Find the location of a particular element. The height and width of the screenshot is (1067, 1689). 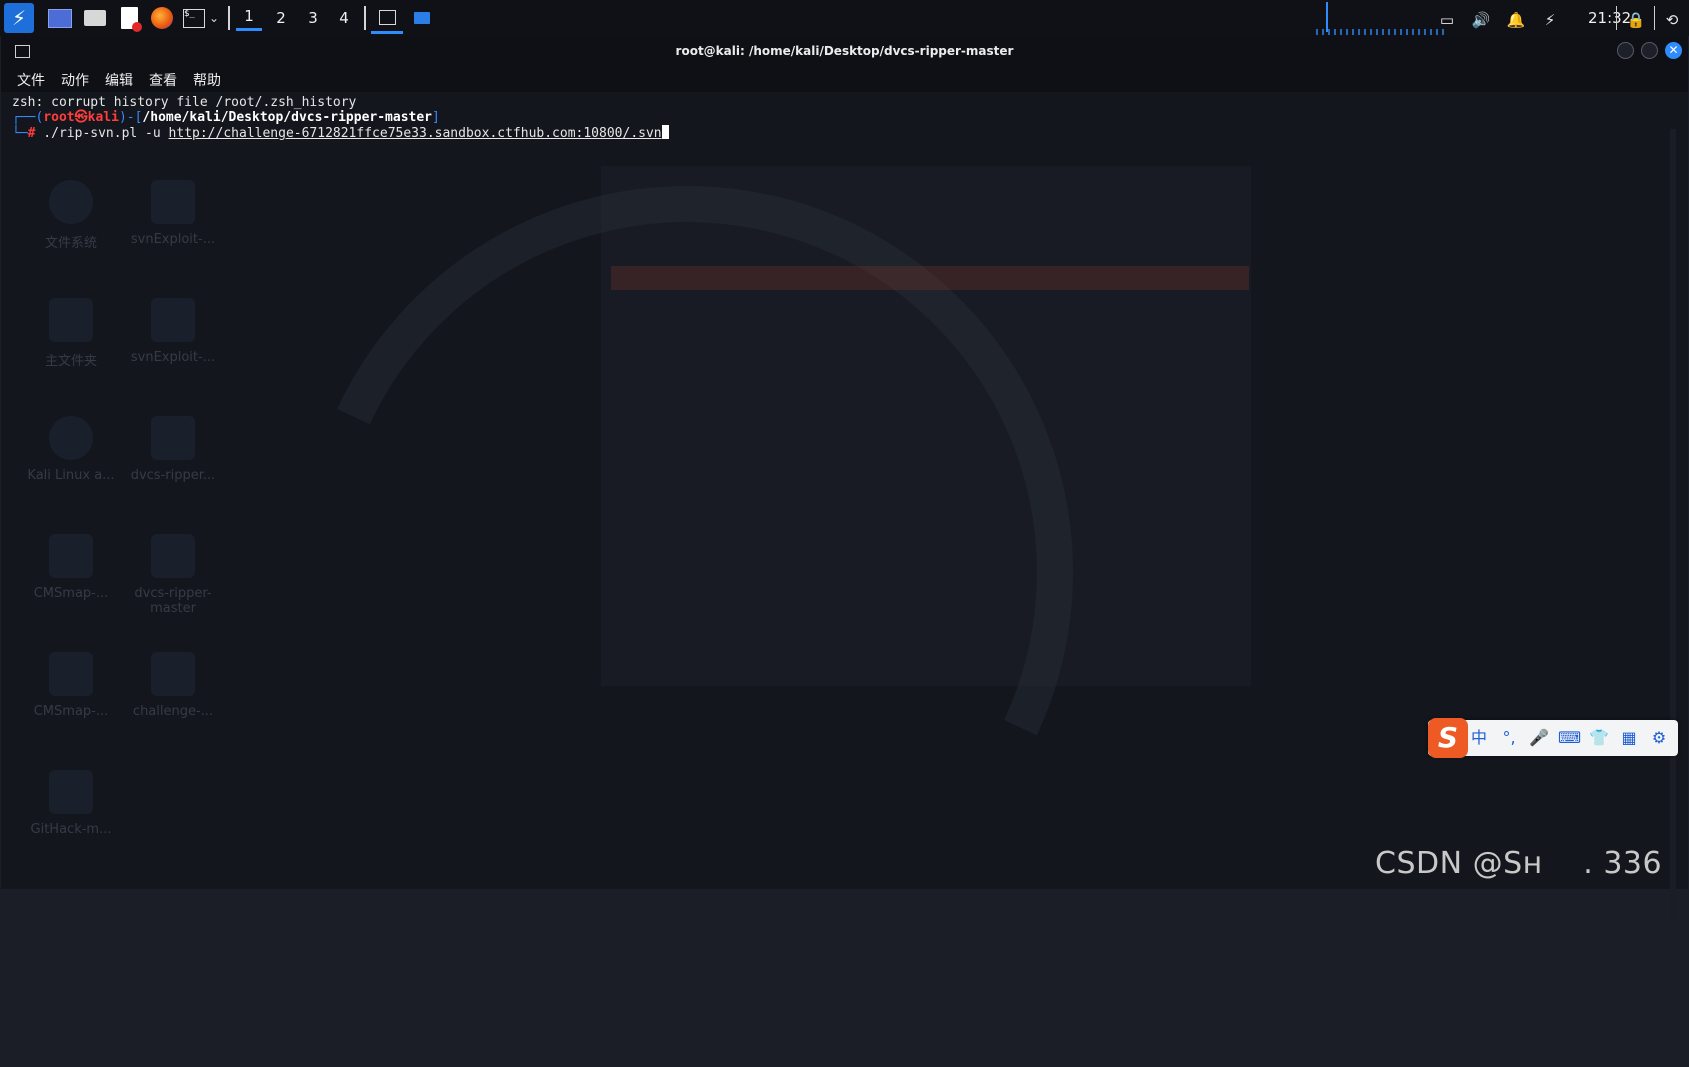

prompt-prefix: ┌──( is located at coordinates (28, 117).